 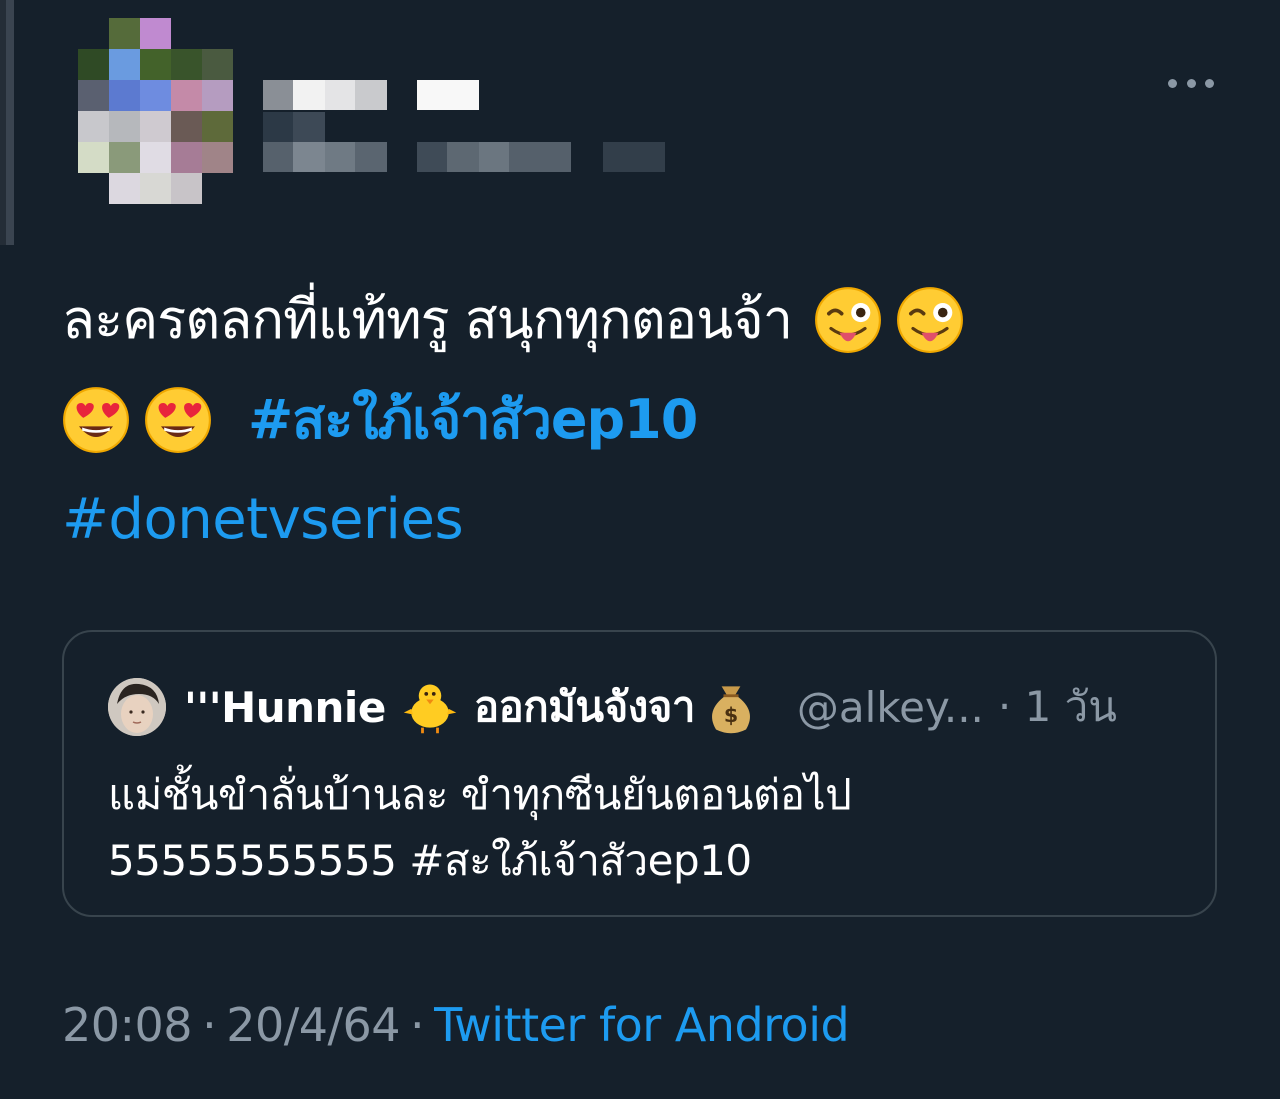 I want to click on hashtag-donetvseries-link: #donetvseries, so click(x=263, y=519).